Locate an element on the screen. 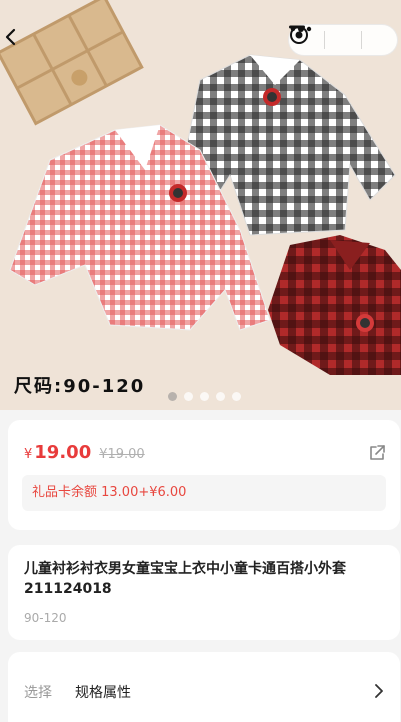 This screenshot has height=722, width=401. share-button is located at coordinates (377, 453).